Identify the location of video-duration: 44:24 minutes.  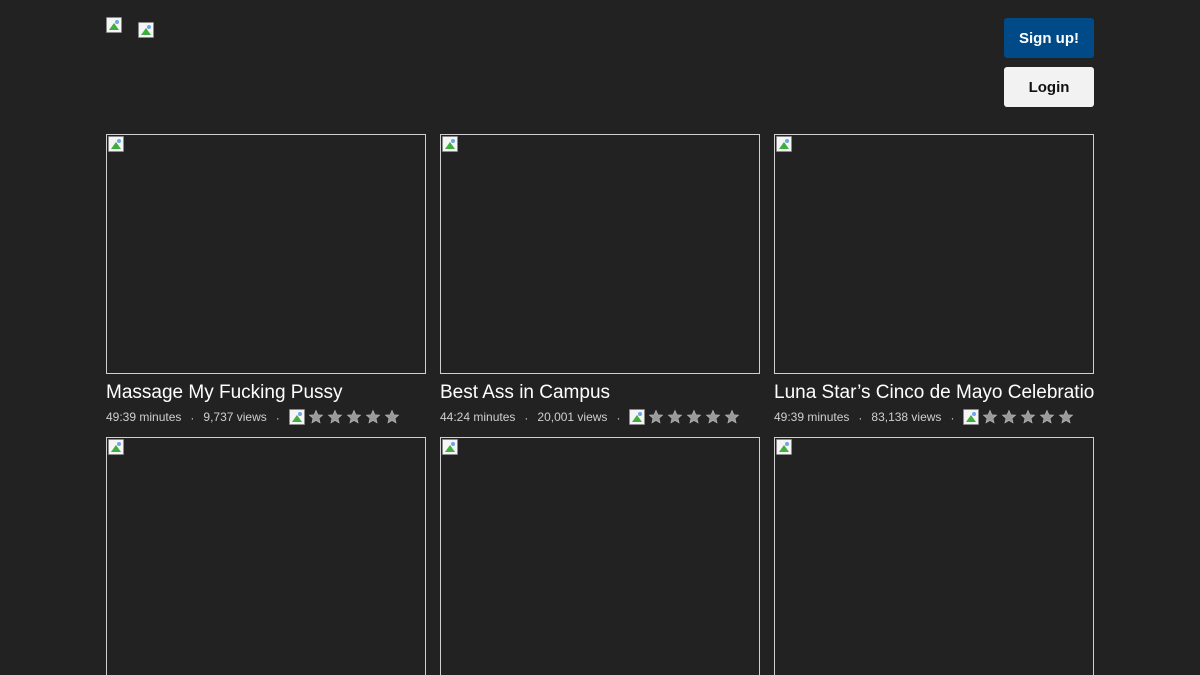
(478, 417).